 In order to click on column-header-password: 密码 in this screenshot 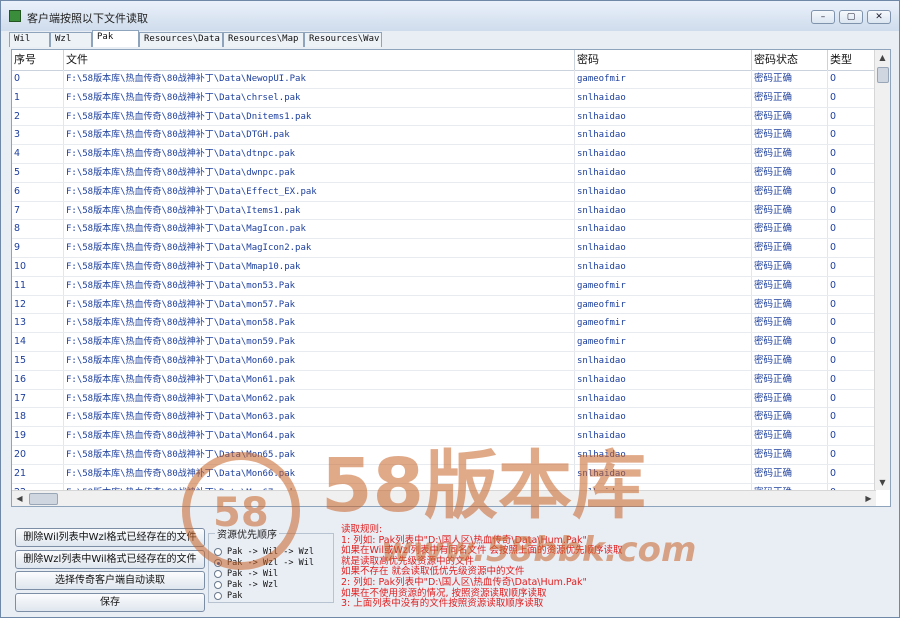, I will do `click(663, 60)`.